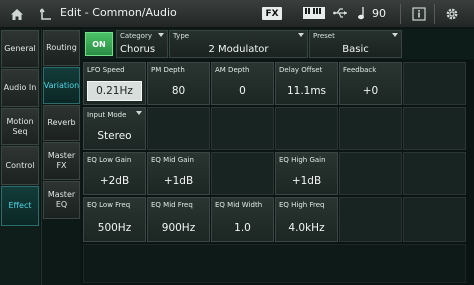 The height and width of the screenshot is (285, 474). Describe the element at coordinates (232, 70) in the screenshot. I see `param-label: AM Depth` at that location.